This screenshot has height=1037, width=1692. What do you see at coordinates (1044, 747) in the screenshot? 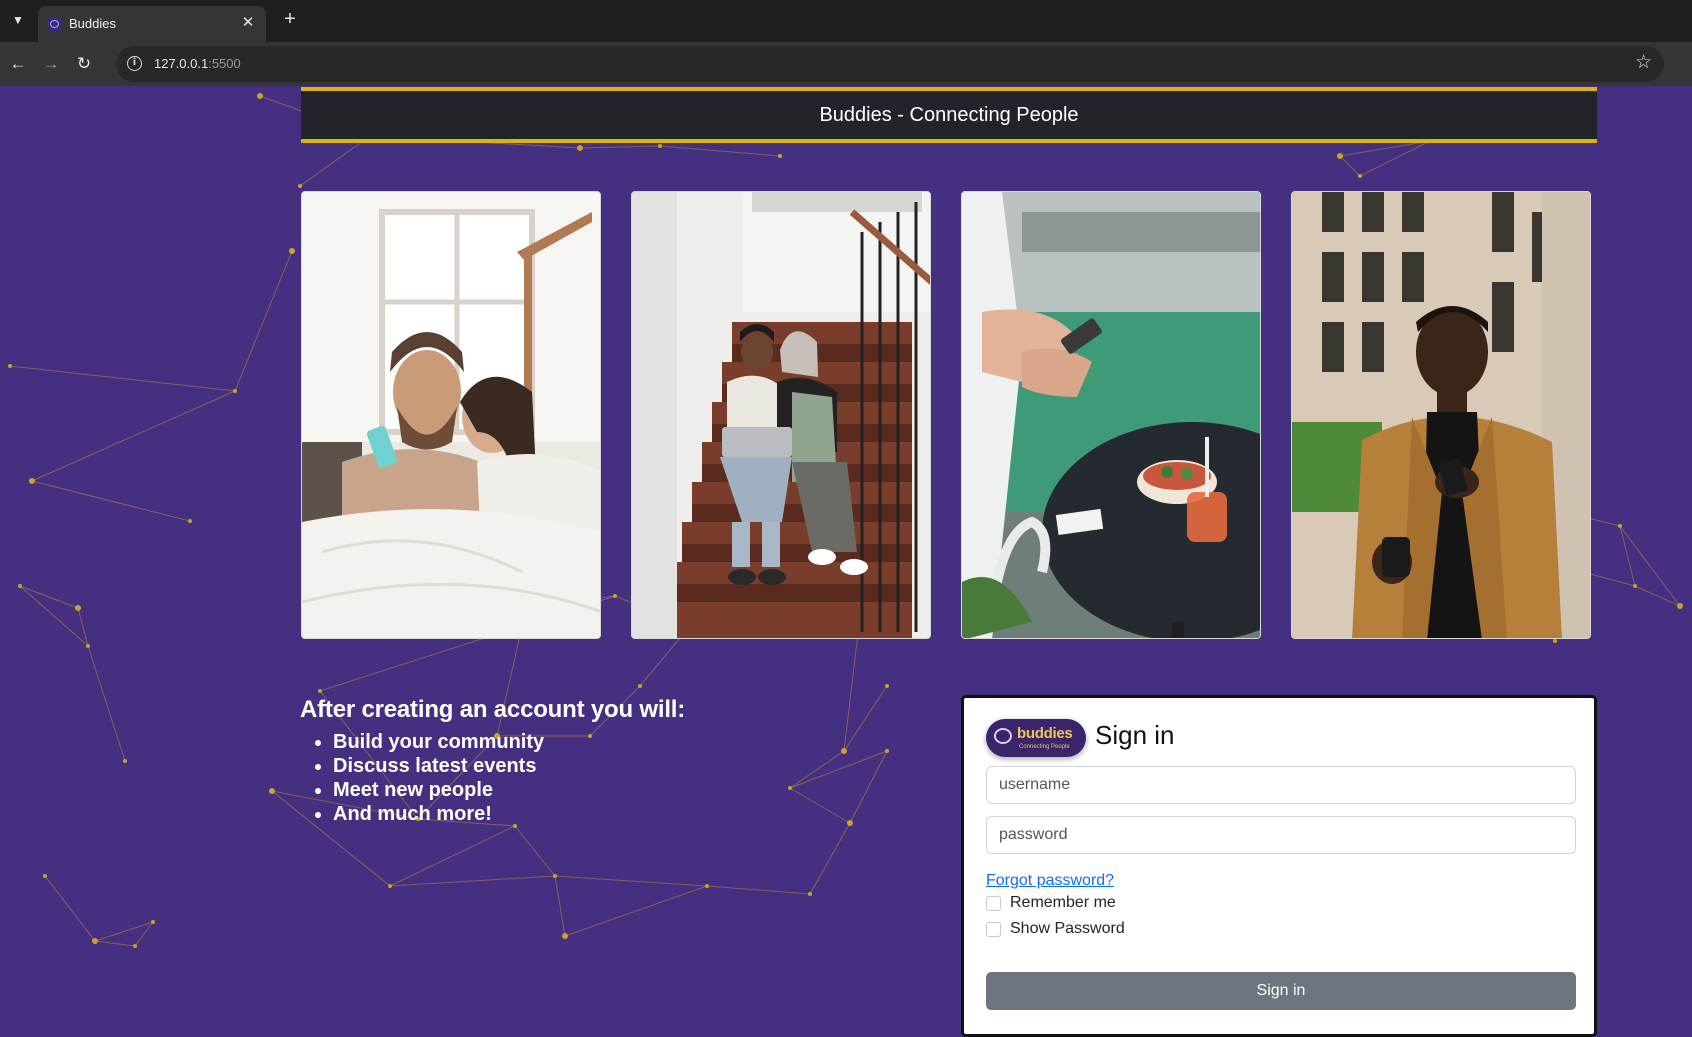
I see `logo-tagline: Connecting People` at bounding box center [1044, 747].